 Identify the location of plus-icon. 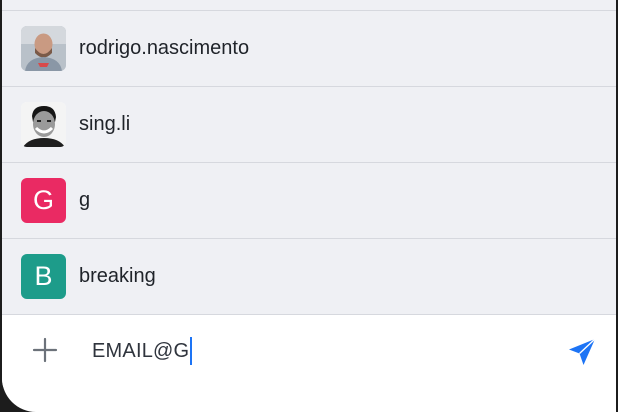
(45, 350).